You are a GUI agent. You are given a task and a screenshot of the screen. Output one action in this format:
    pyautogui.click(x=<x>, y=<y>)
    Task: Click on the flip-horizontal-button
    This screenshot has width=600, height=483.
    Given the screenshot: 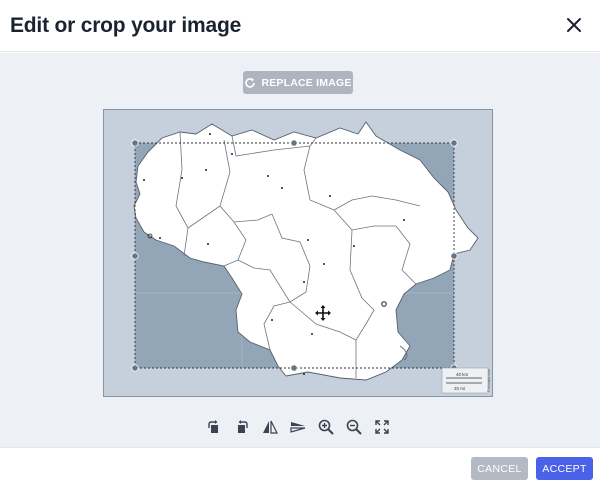 What is the action you would take?
    pyautogui.click(x=270, y=427)
    